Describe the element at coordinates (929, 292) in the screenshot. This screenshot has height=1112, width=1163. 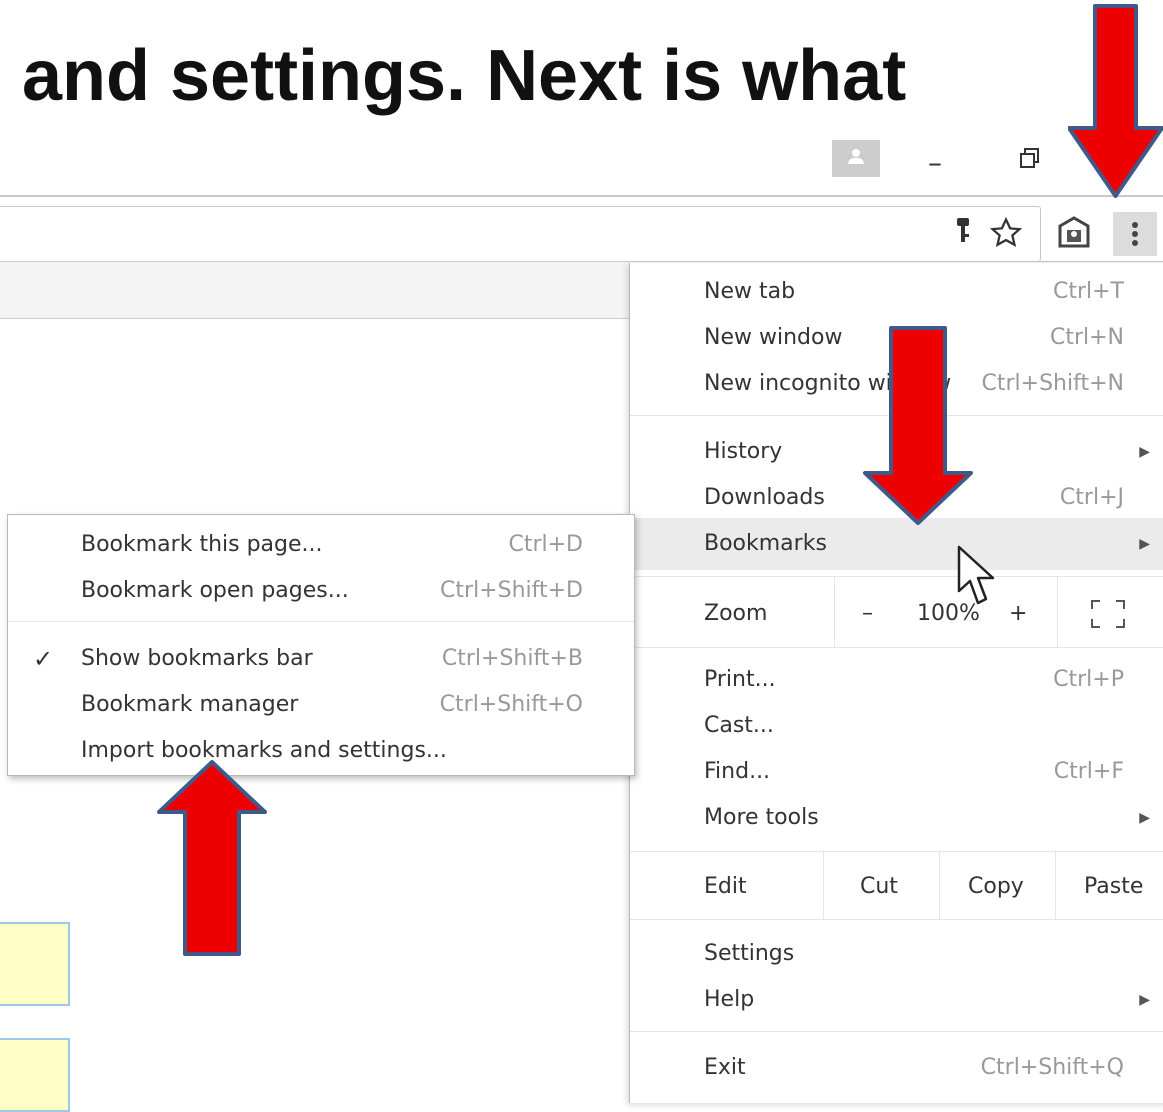
I see `menu-item-new-tab: New tab Ctrl+T` at that location.